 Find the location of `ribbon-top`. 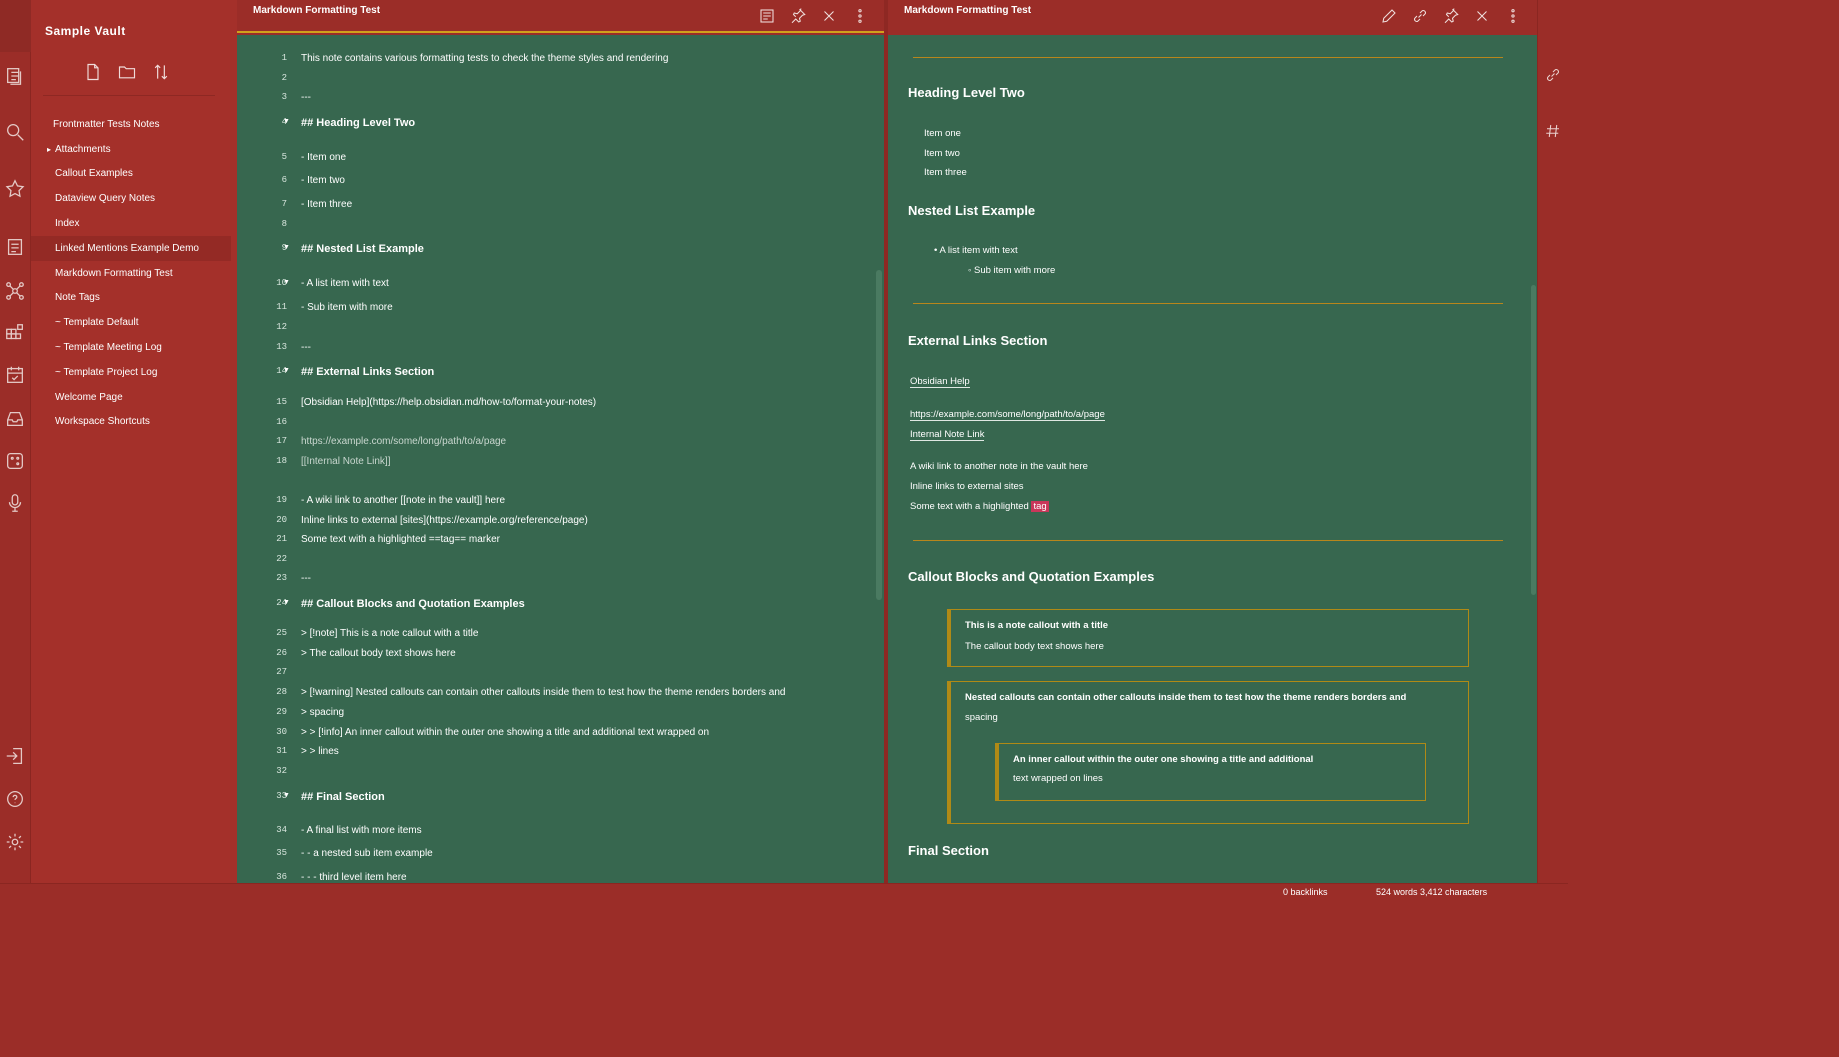

ribbon-top is located at coordinates (15, 26).